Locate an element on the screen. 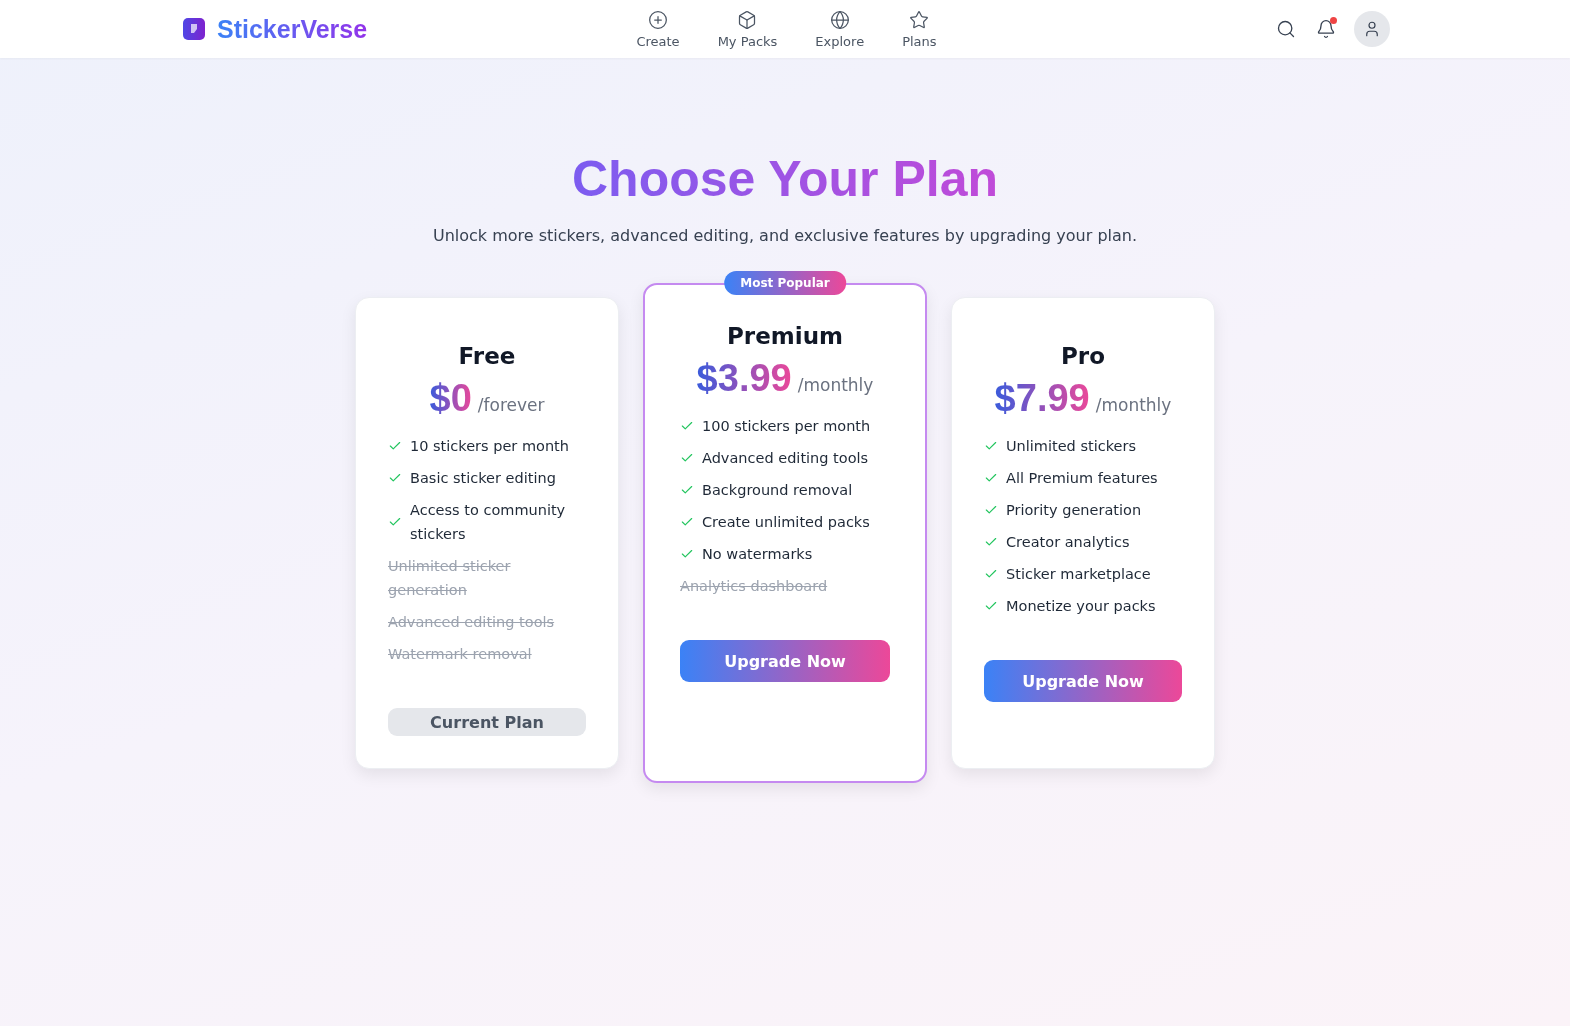 The height and width of the screenshot is (1026, 1570). feature-text: Background removal is located at coordinates (777, 490).